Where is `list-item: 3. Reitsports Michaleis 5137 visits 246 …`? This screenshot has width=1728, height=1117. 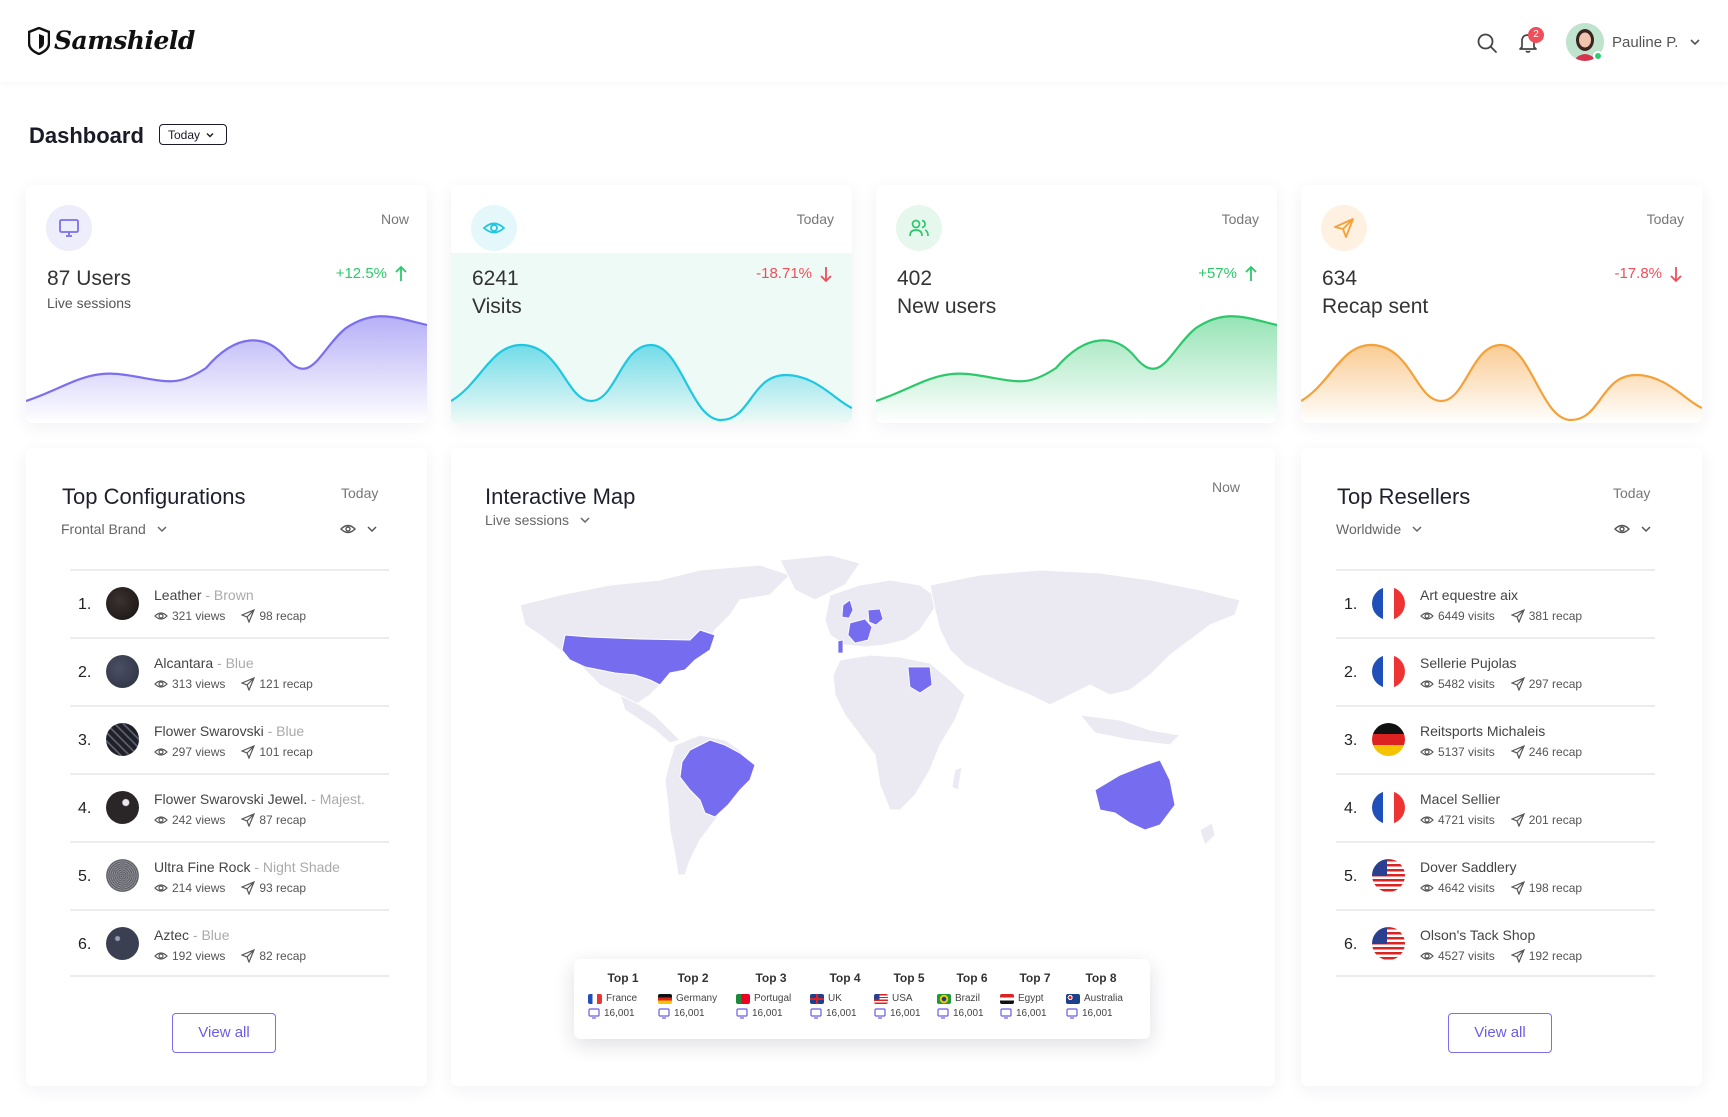
list-item: 3. Reitsports Michaleis 5137 visits 246 … is located at coordinates (1495, 739).